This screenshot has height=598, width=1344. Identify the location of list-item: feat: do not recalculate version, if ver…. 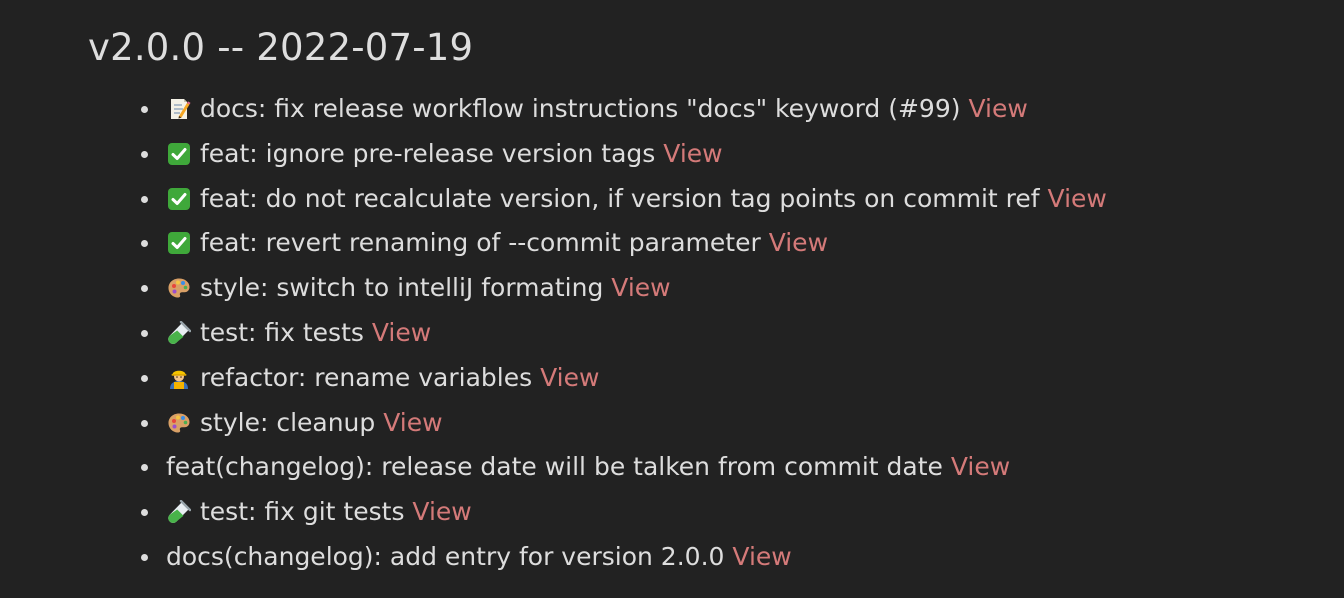
(722, 199).